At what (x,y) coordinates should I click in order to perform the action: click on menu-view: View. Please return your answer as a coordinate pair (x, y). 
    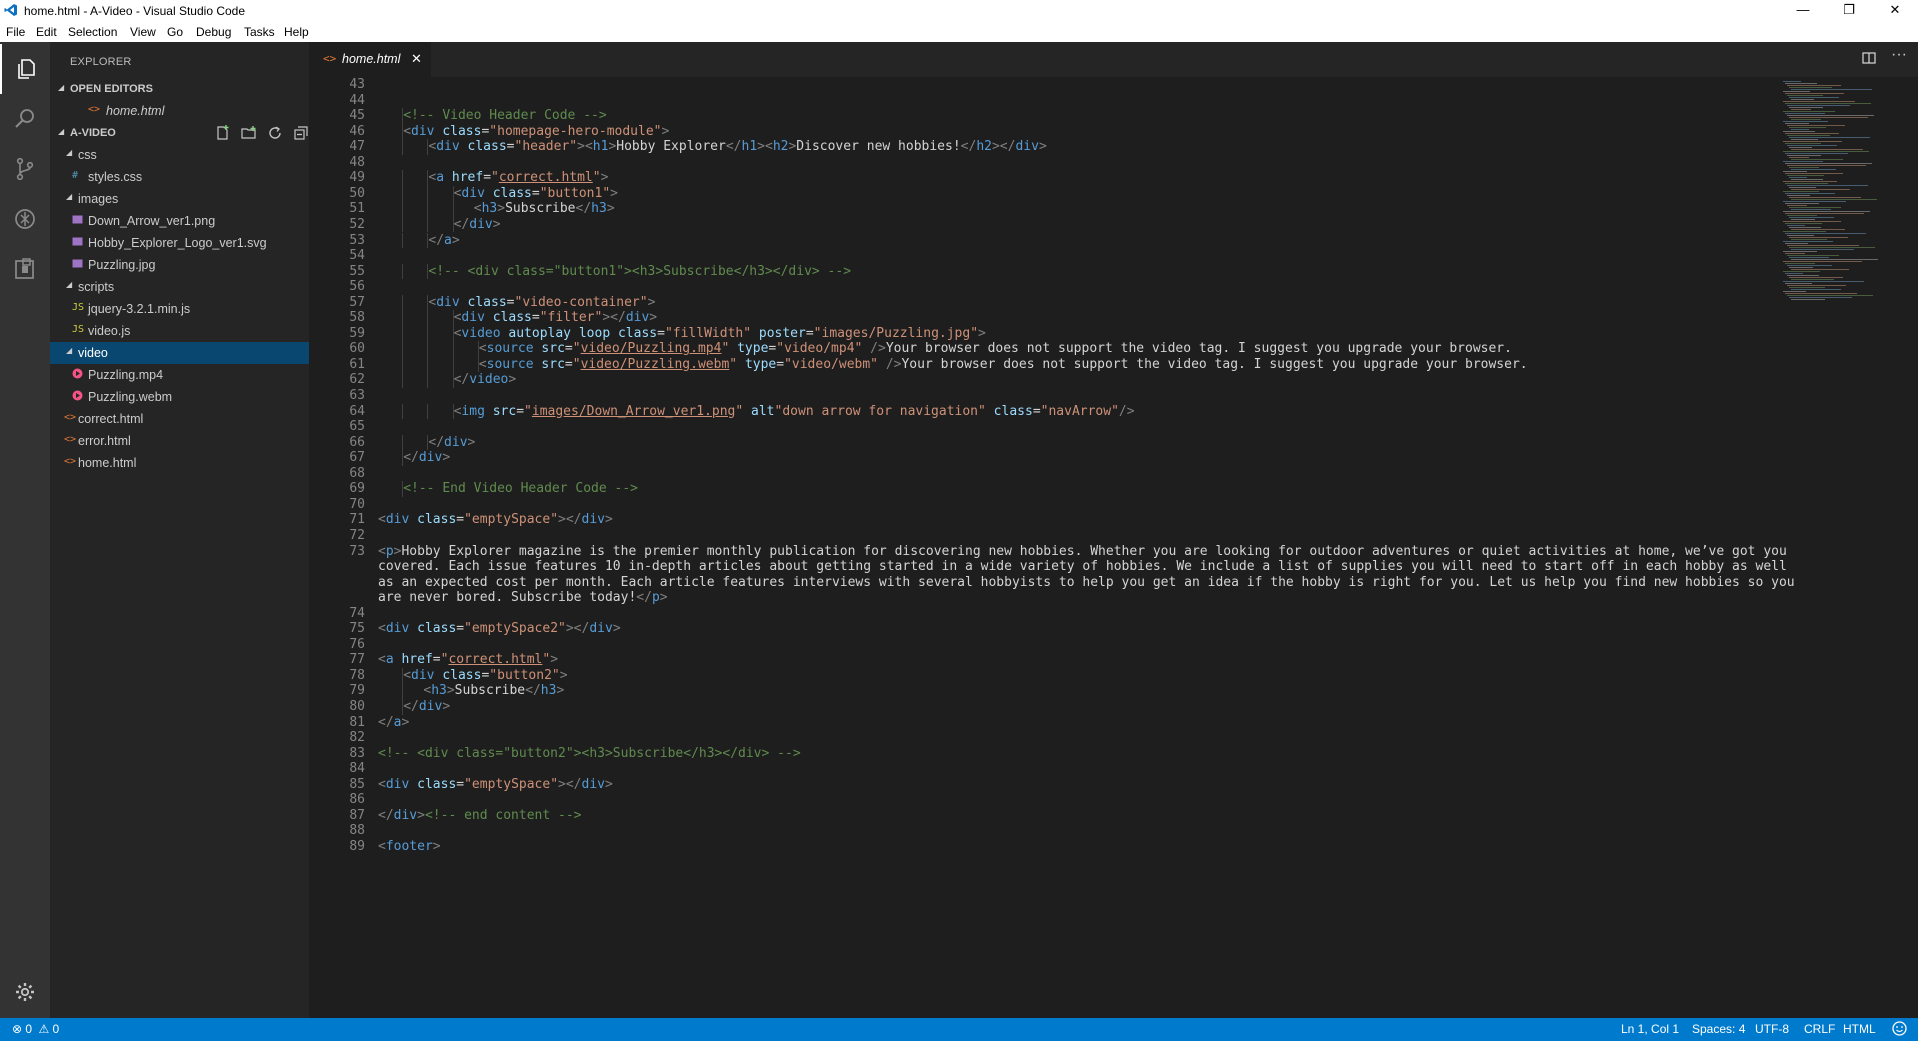
    Looking at the image, I should click on (143, 32).